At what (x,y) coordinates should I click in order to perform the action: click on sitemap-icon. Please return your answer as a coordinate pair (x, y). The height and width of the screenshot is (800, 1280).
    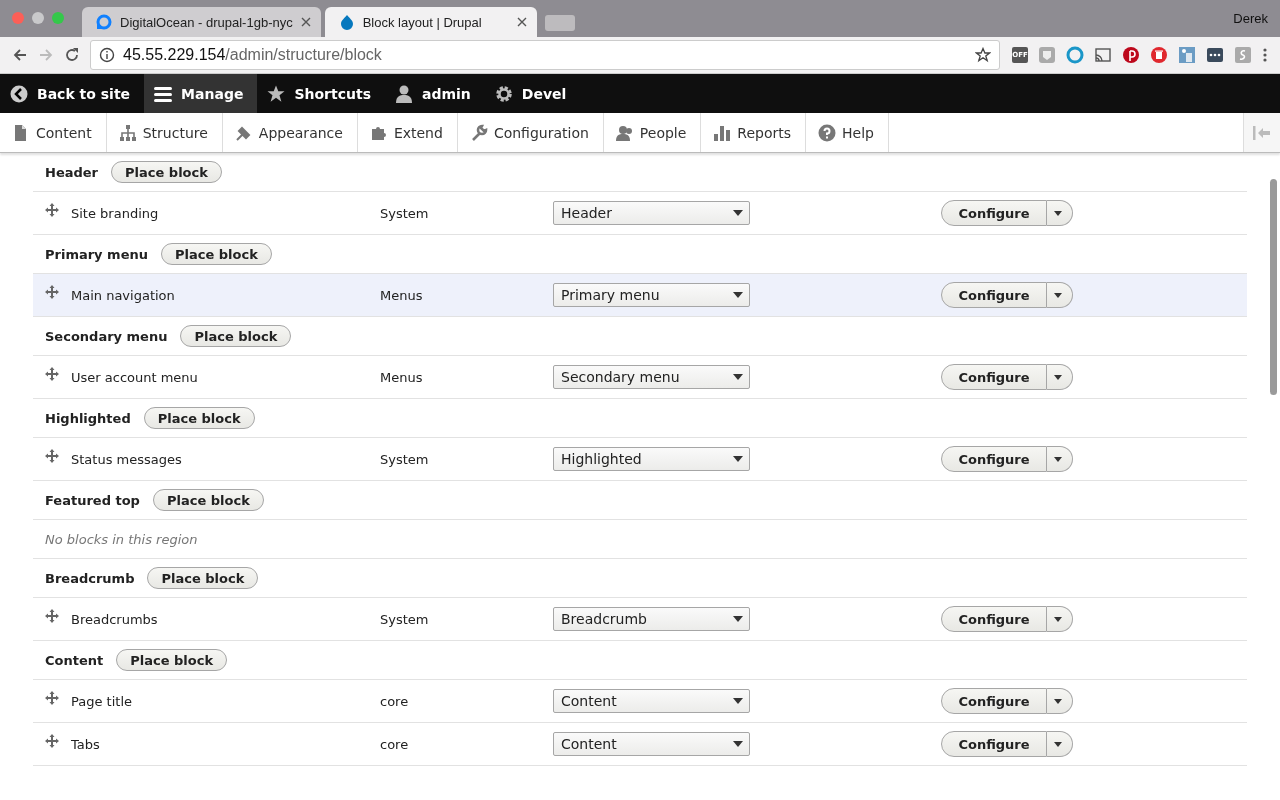
    Looking at the image, I should click on (127, 132).